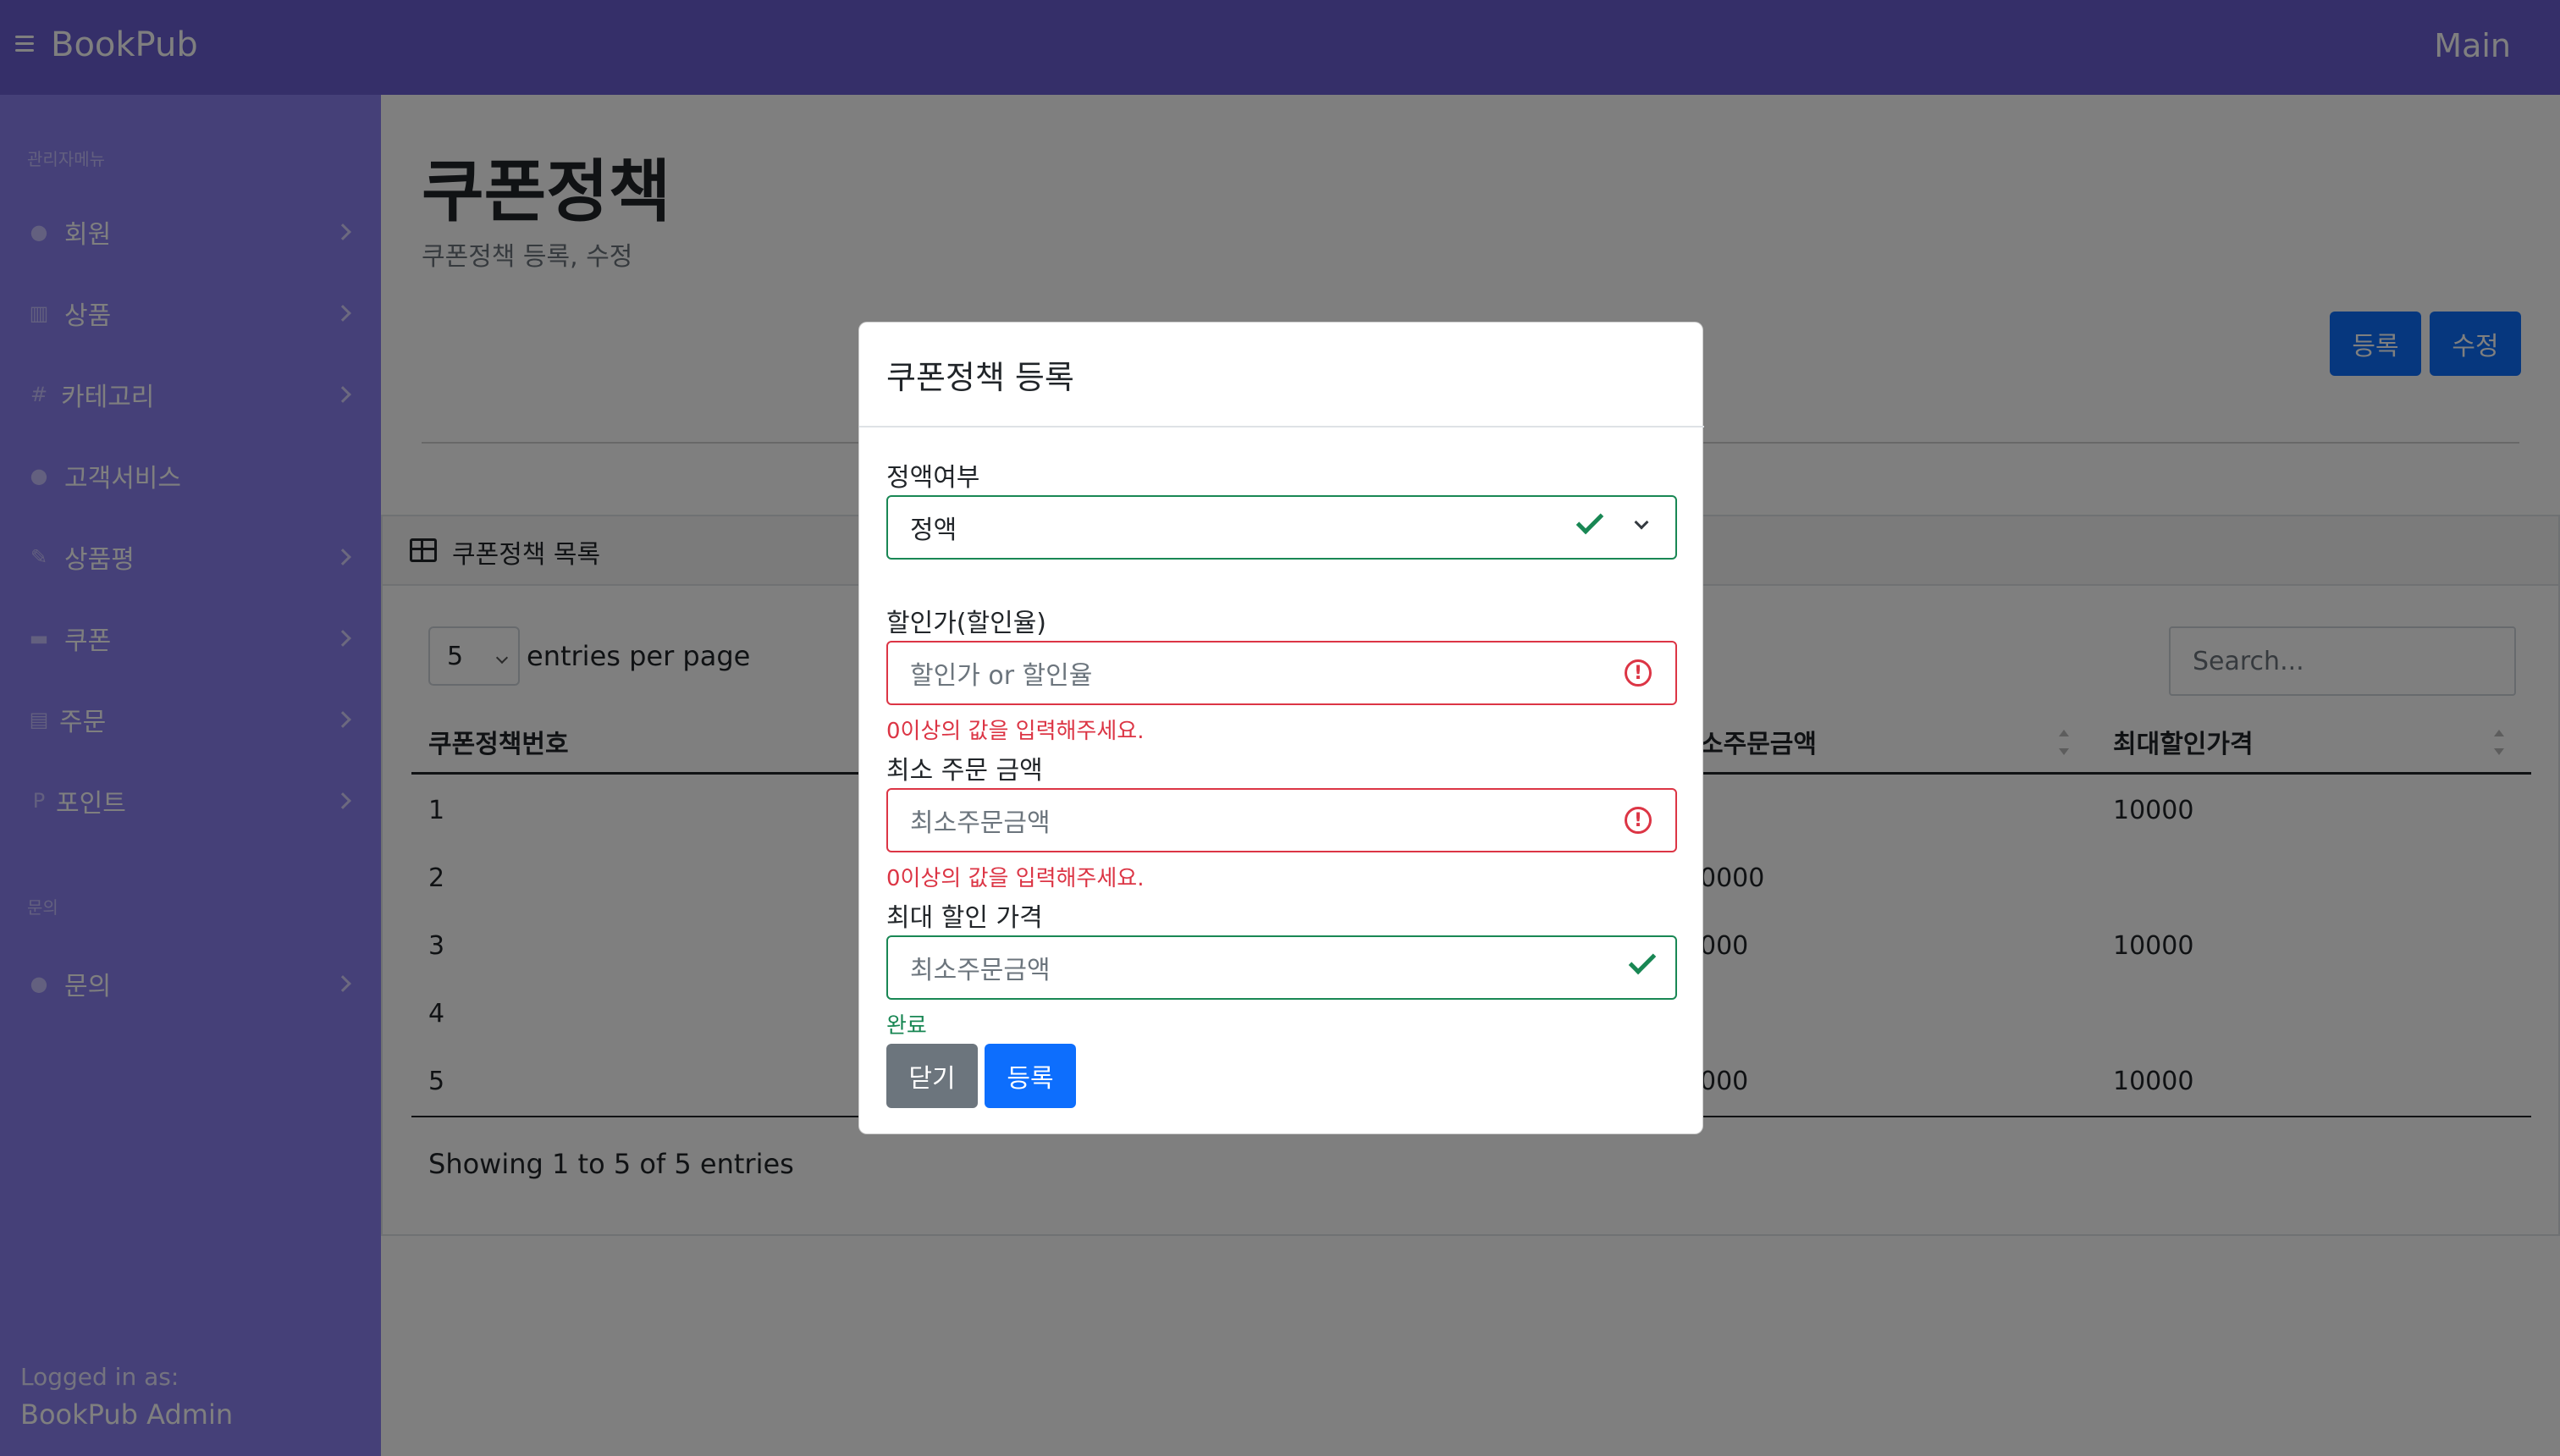 The height and width of the screenshot is (1456, 2560). What do you see at coordinates (932, 1076) in the screenshot?
I see `close-button: 닫기` at bounding box center [932, 1076].